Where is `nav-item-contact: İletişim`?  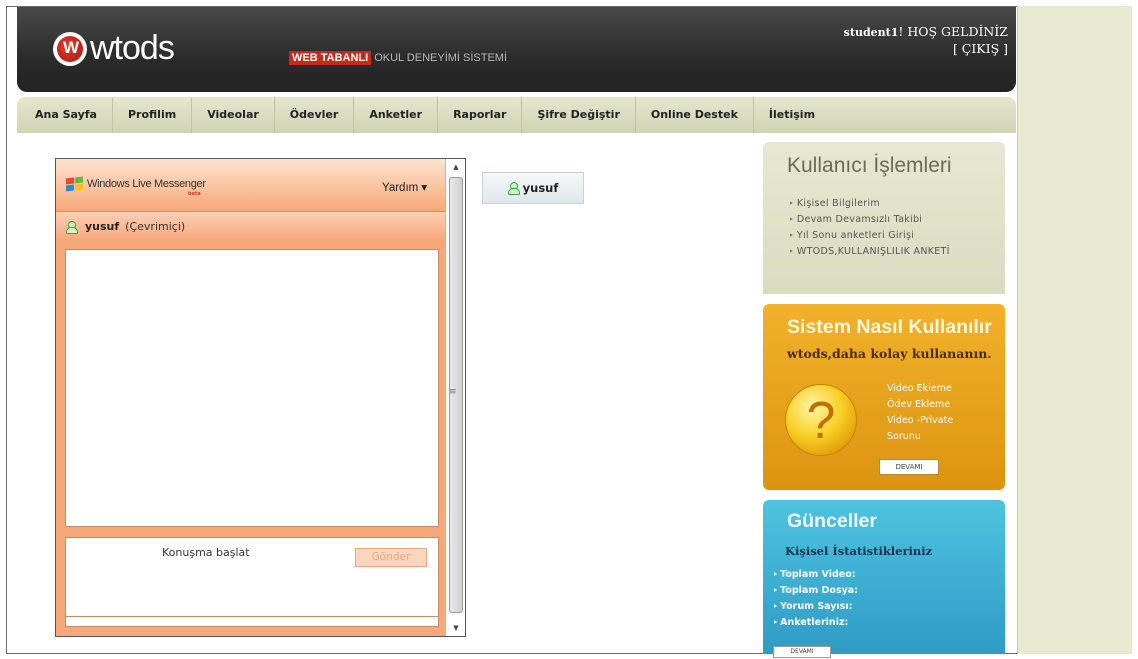 nav-item-contact: İletişim is located at coordinates (792, 115).